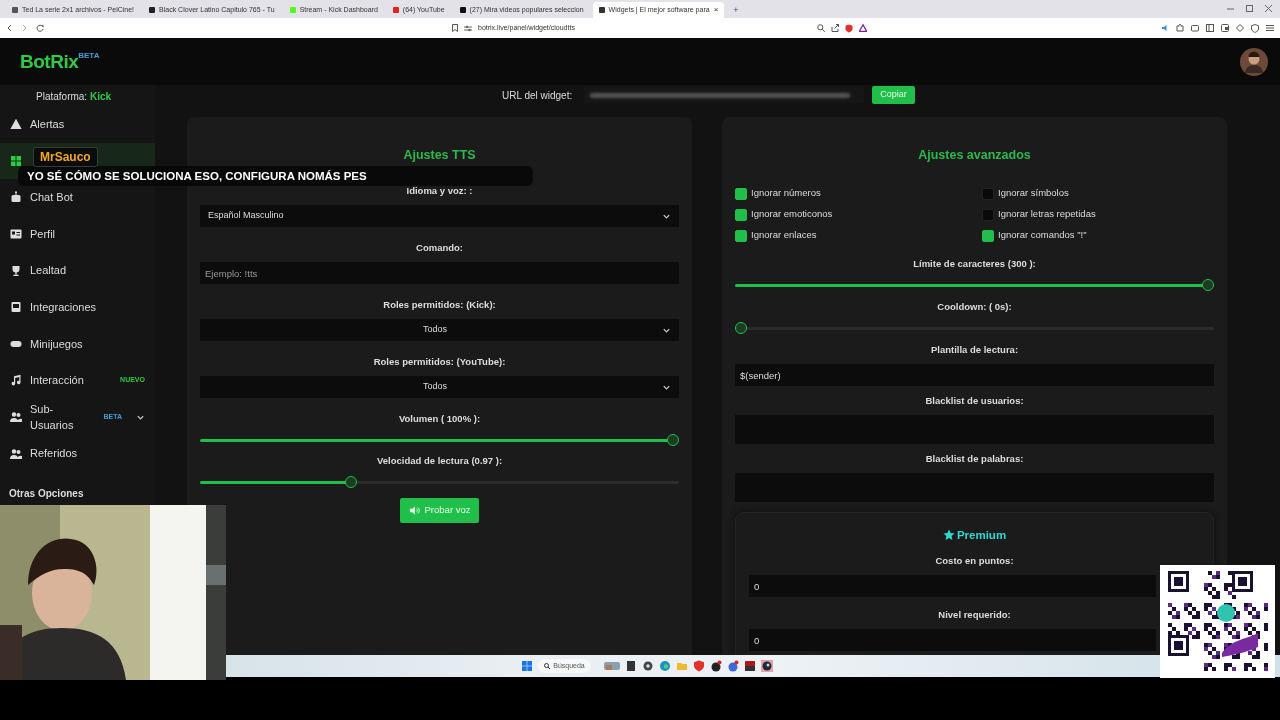 This screenshot has width=1280, height=720. I want to click on trophy-icon, so click(16, 270).